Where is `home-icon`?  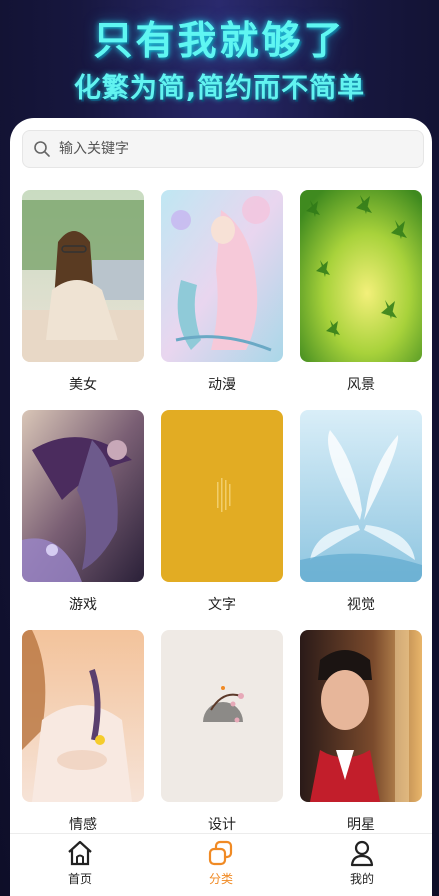
home-icon is located at coordinates (80, 853).